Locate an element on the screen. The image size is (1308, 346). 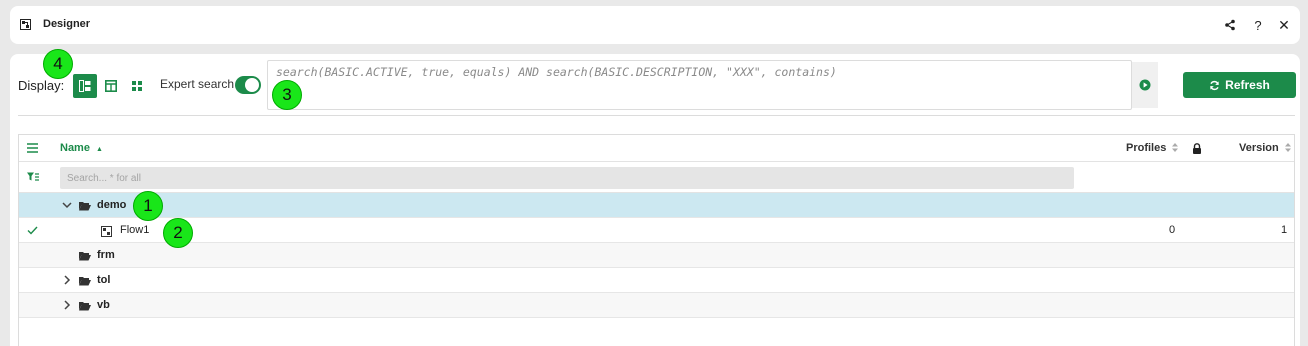
callout-marker-1: 1 is located at coordinates (148, 206).